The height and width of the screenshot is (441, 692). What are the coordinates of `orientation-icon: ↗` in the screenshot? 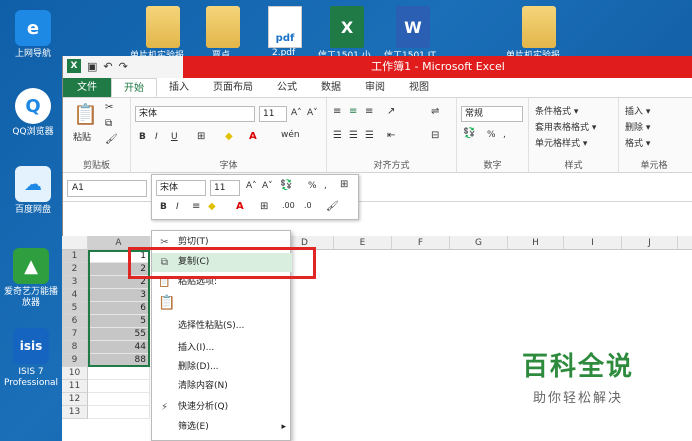 It's located at (391, 111).